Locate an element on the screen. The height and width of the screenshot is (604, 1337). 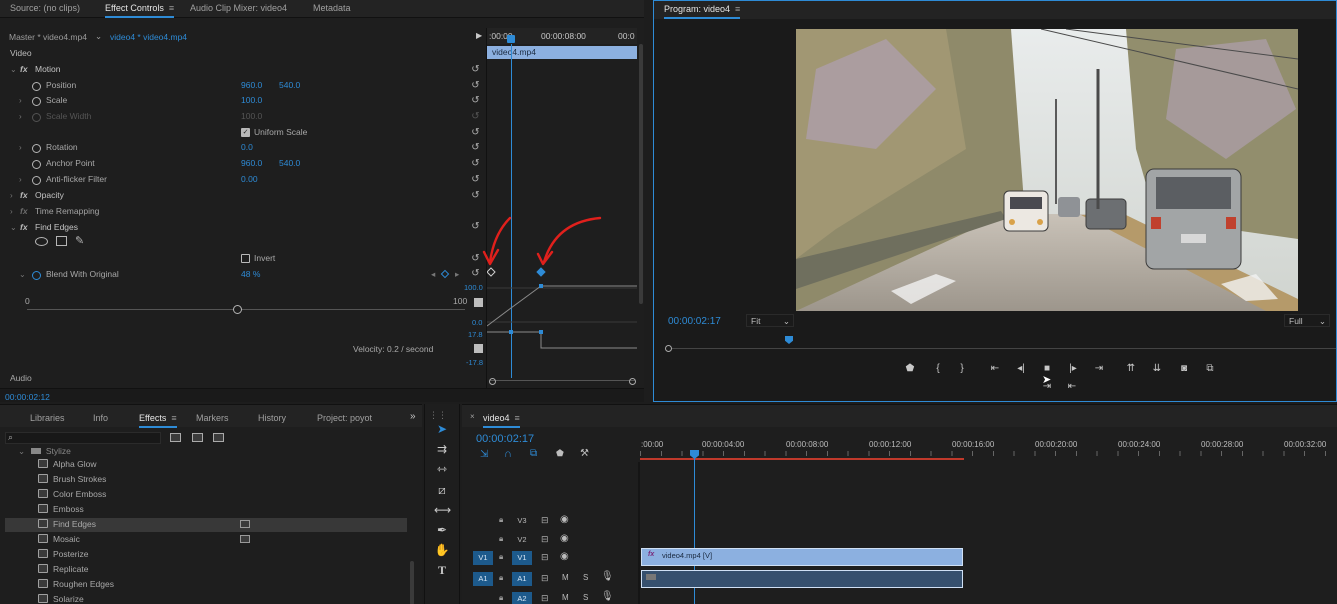
effect-item: Alpha Glow is located at coordinates (67, 464).